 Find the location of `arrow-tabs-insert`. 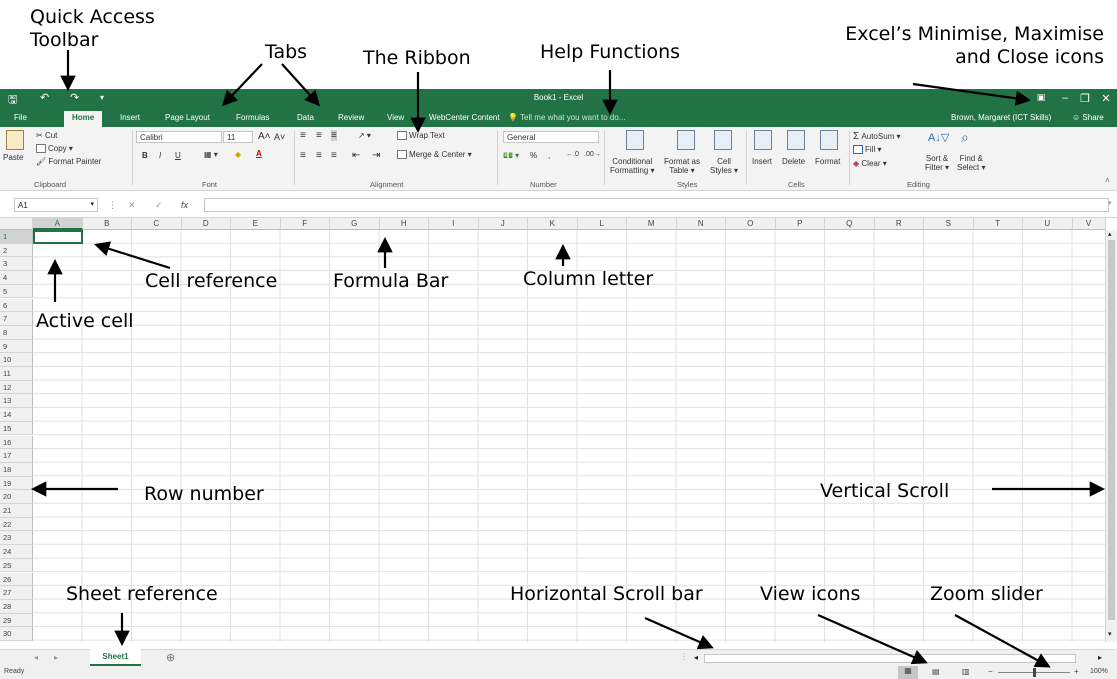

arrow-tabs-insert is located at coordinates (242, 85).